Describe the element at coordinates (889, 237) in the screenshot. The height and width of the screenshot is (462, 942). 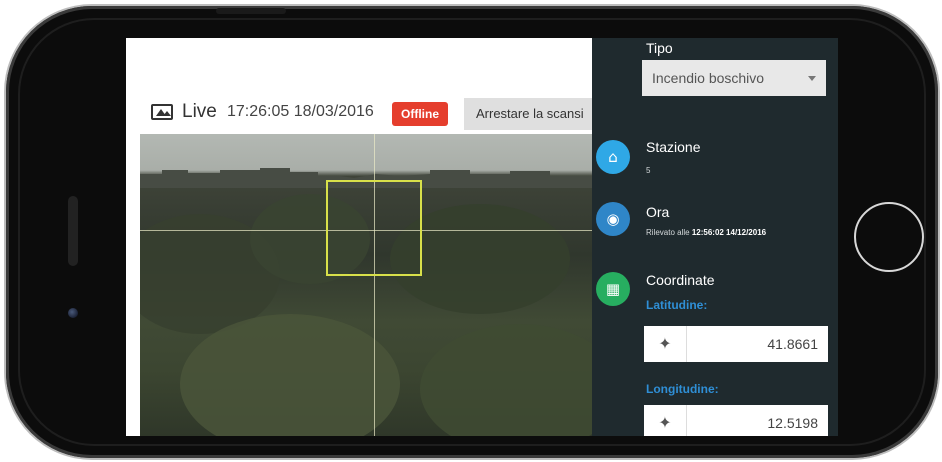
I see `phone-home-button` at that location.